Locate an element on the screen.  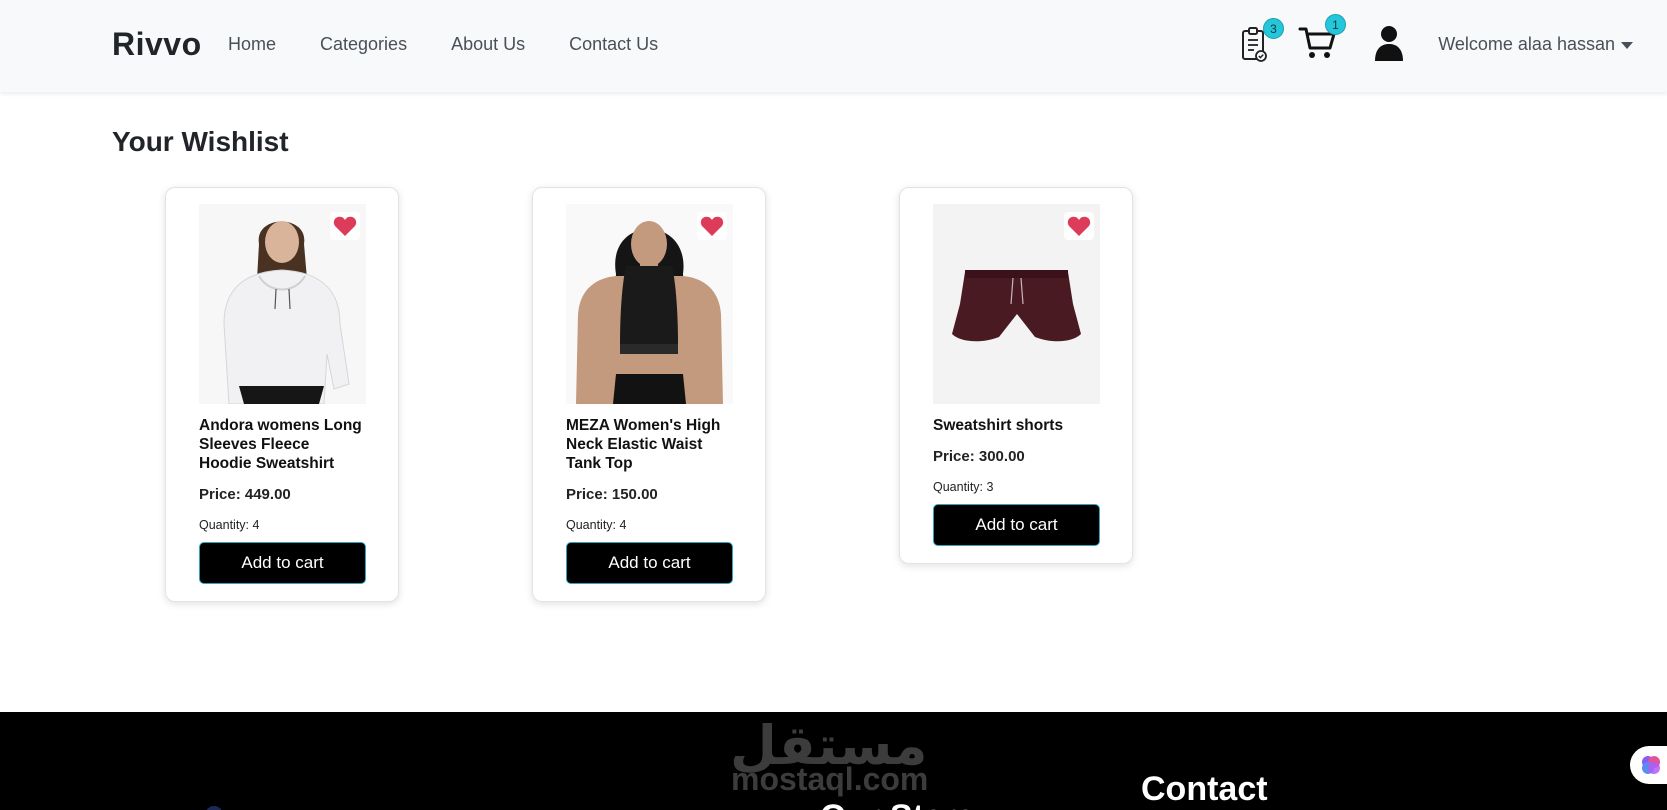
price-value: 449.00 is located at coordinates (267, 494).